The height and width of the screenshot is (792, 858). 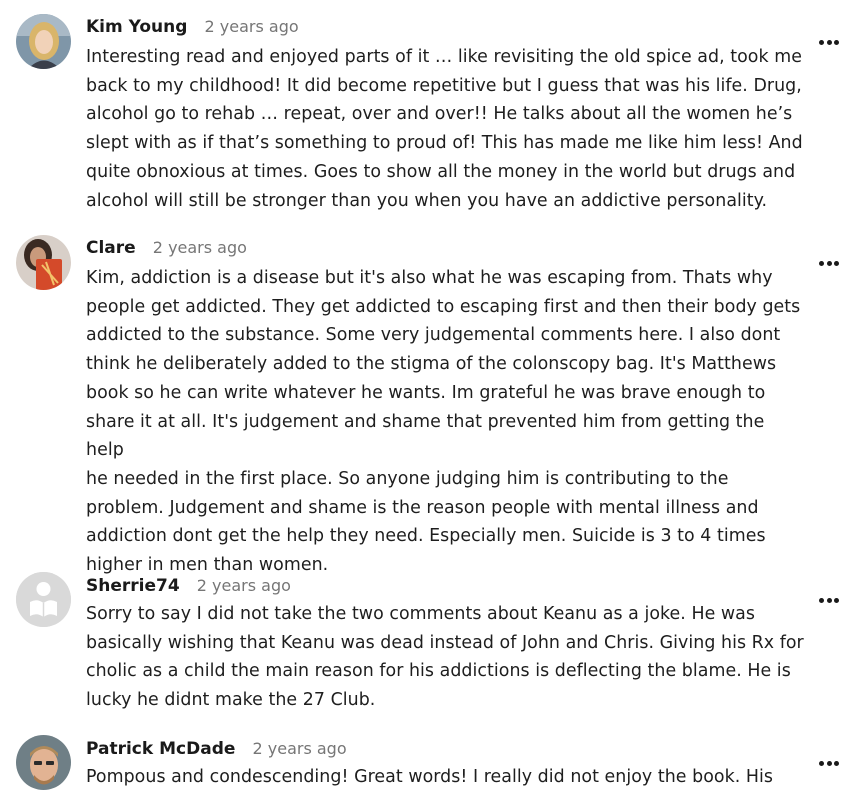 I want to click on avatar-patrick-mcdade, so click(x=43, y=762).